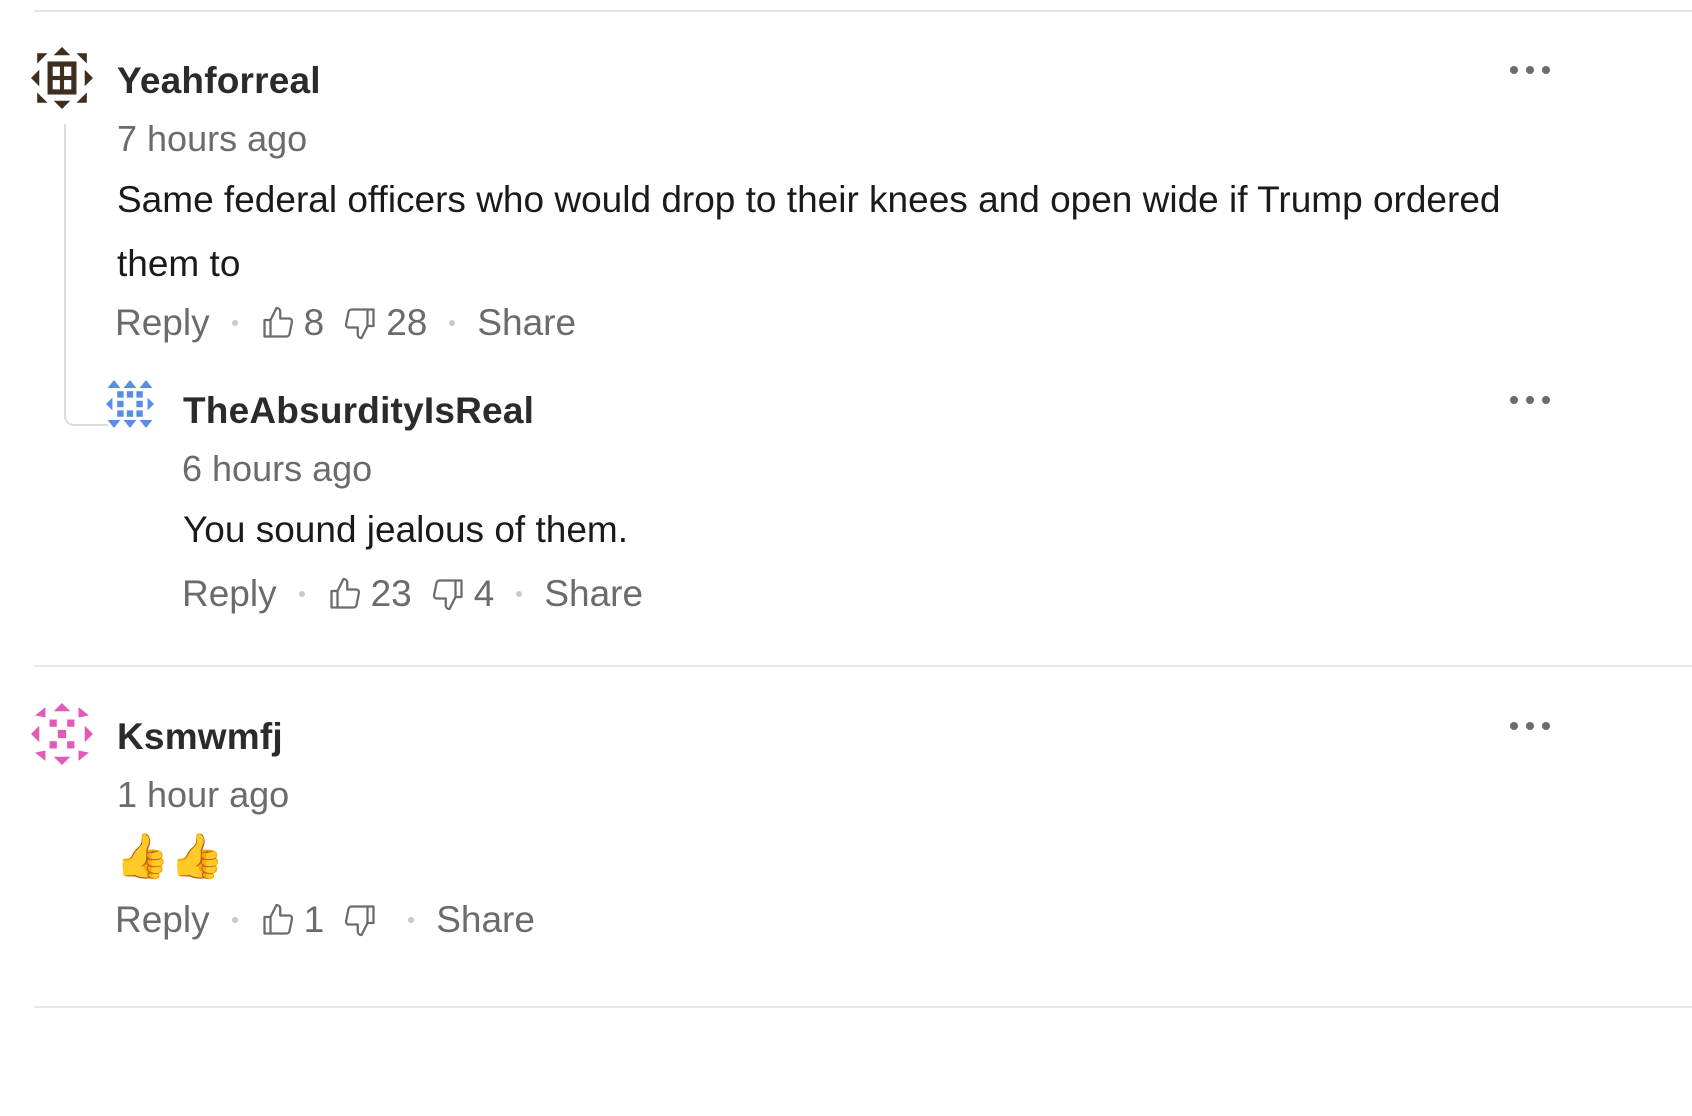  Describe the element at coordinates (212, 138) in the screenshot. I see `timestamp: 7 hours ago` at that location.